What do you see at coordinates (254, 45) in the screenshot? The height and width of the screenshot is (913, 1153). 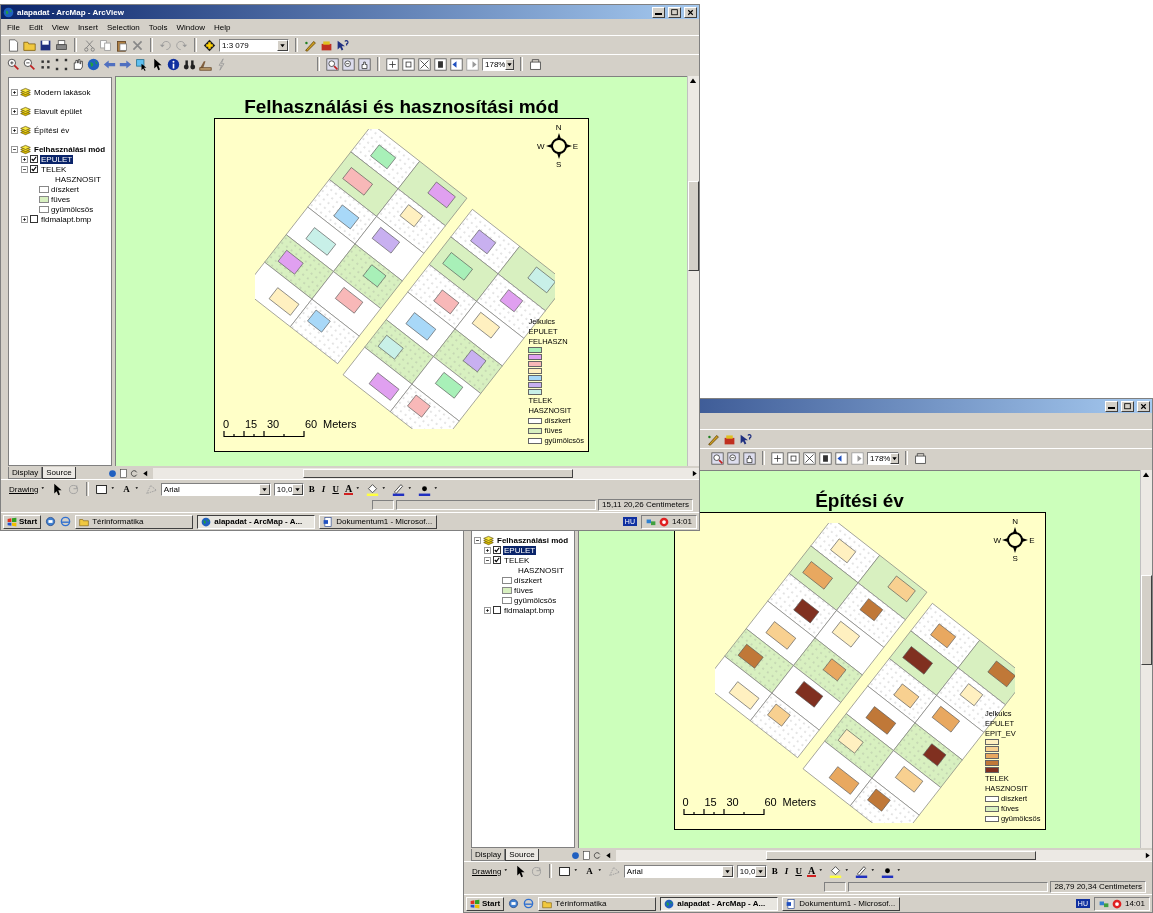 I see `scale-dropdown: 1:3 079` at bounding box center [254, 45].